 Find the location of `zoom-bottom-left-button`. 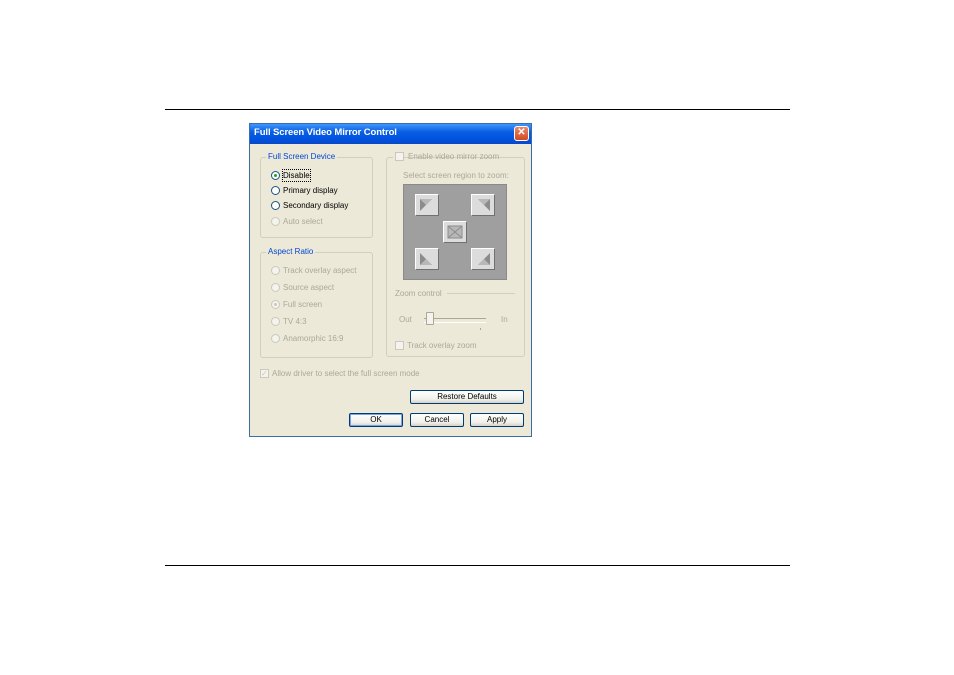

zoom-bottom-left-button is located at coordinates (427, 259).